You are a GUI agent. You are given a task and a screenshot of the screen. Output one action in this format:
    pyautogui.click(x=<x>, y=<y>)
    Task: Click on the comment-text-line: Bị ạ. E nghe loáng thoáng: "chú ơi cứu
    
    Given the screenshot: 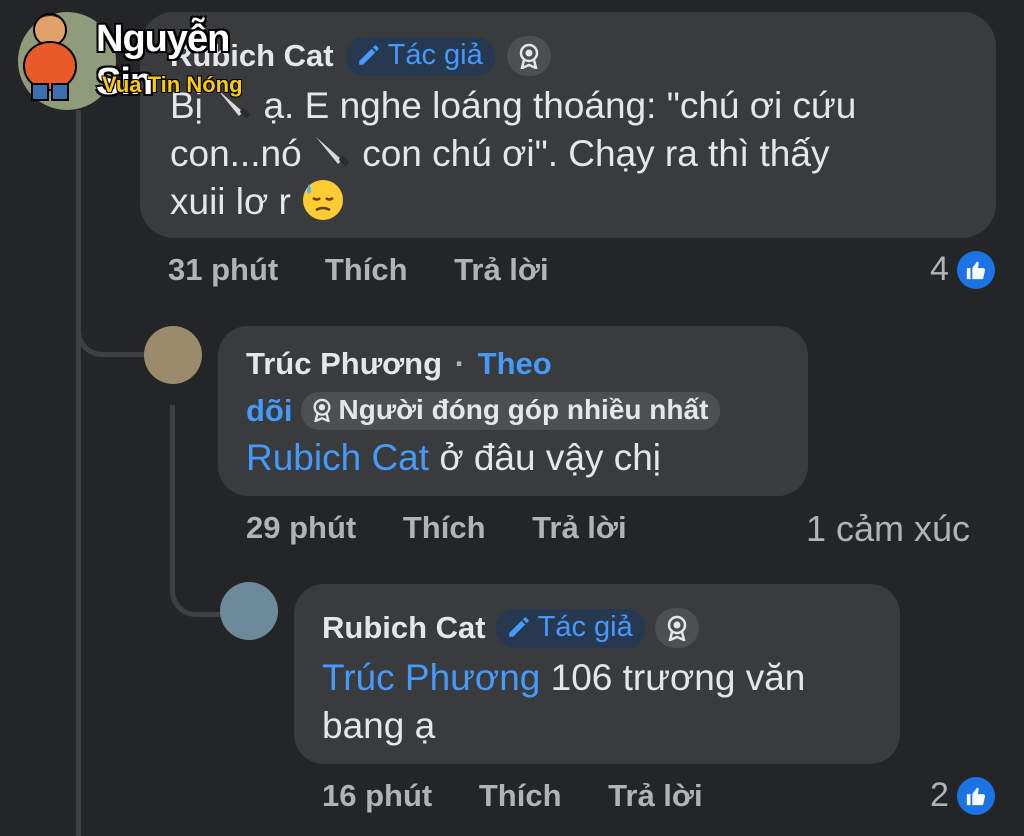 What is the action you would take?
    pyautogui.click(x=513, y=105)
    